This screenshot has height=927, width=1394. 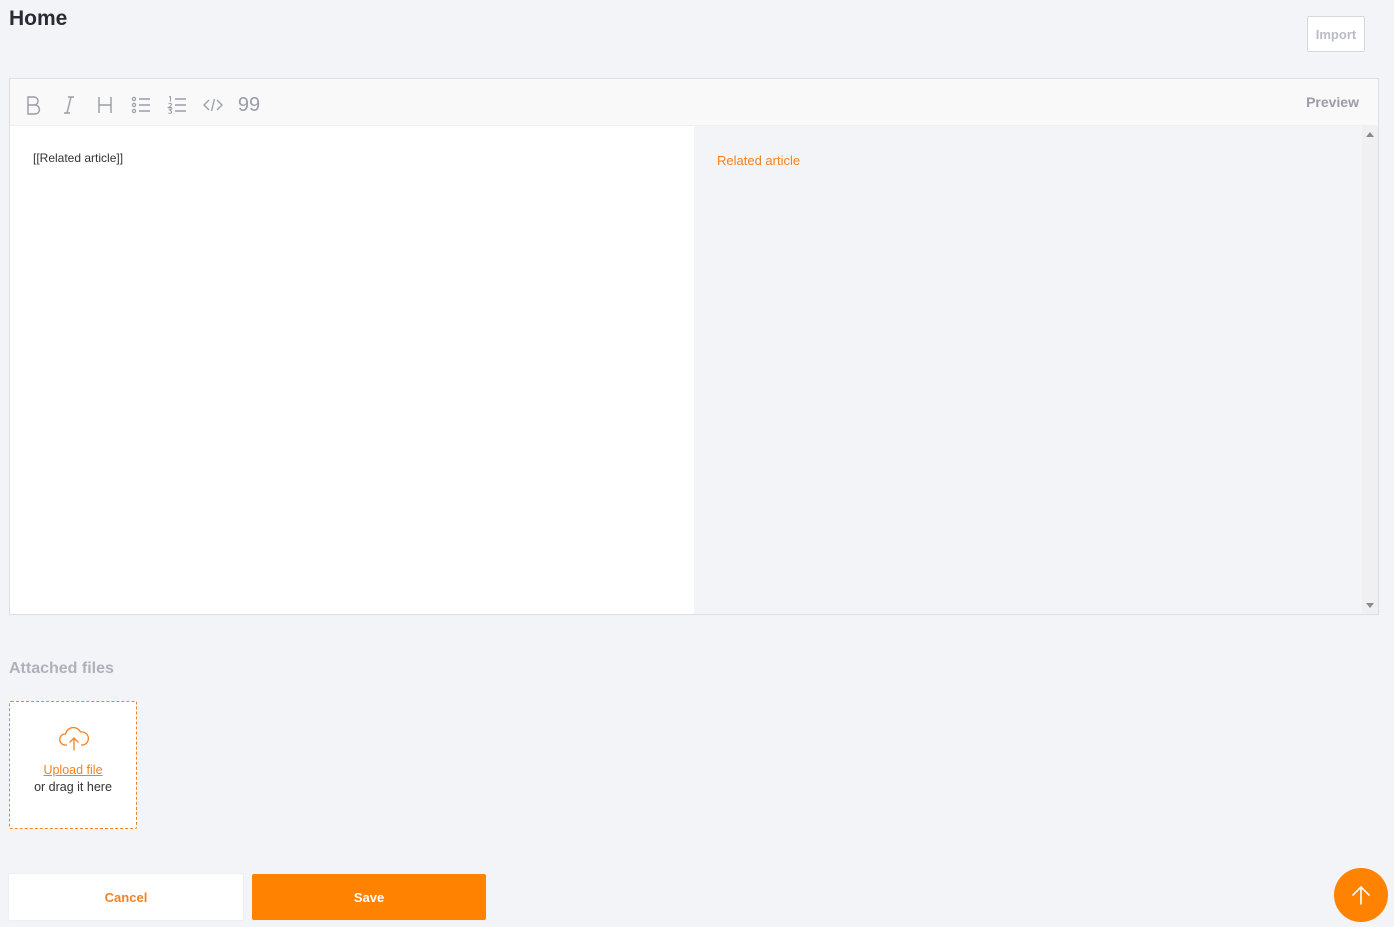 What do you see at coordinates (78, 158) in the screenshot?
I see `source-content: [[Related article]]` at bounding box center [78, 158].